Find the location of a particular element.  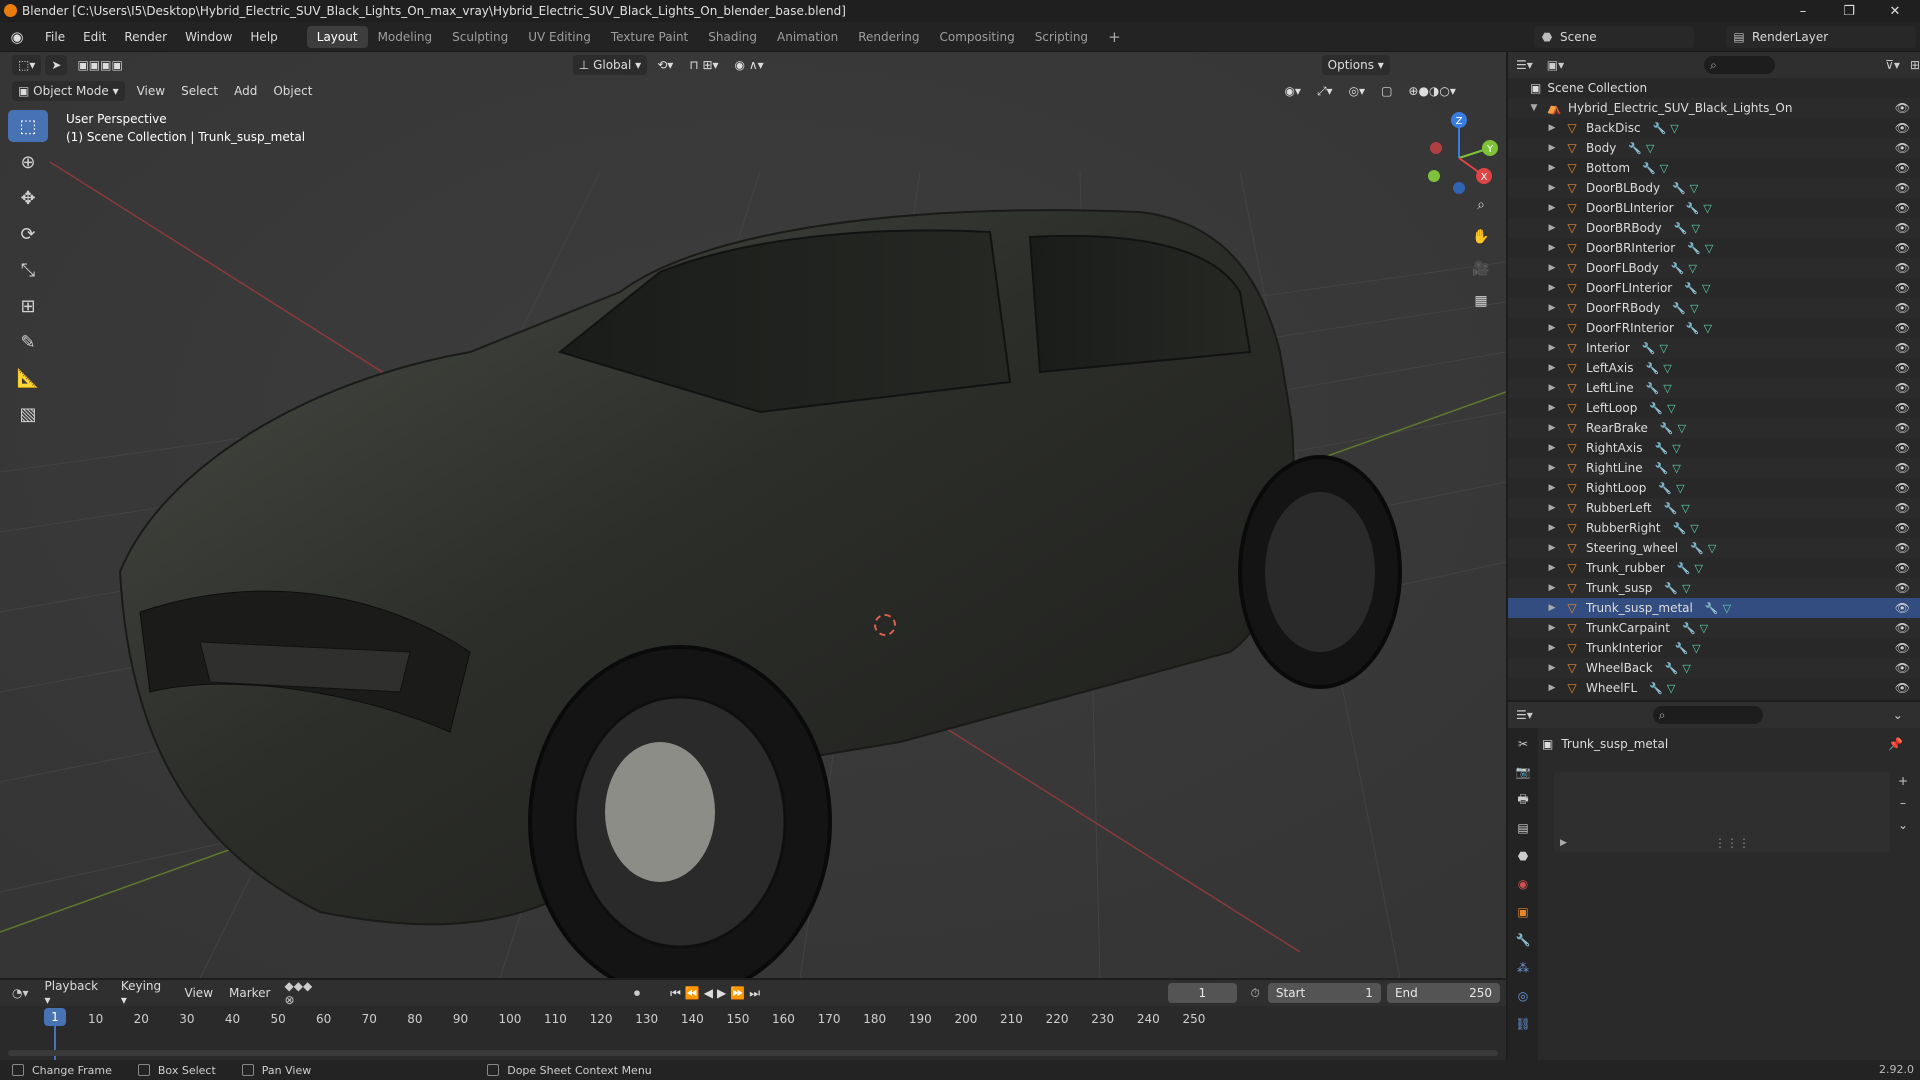

outliner-object-row: ▶ ▽ Body 🔧 ▽ 👁 is located at coordinates (1714, 148).